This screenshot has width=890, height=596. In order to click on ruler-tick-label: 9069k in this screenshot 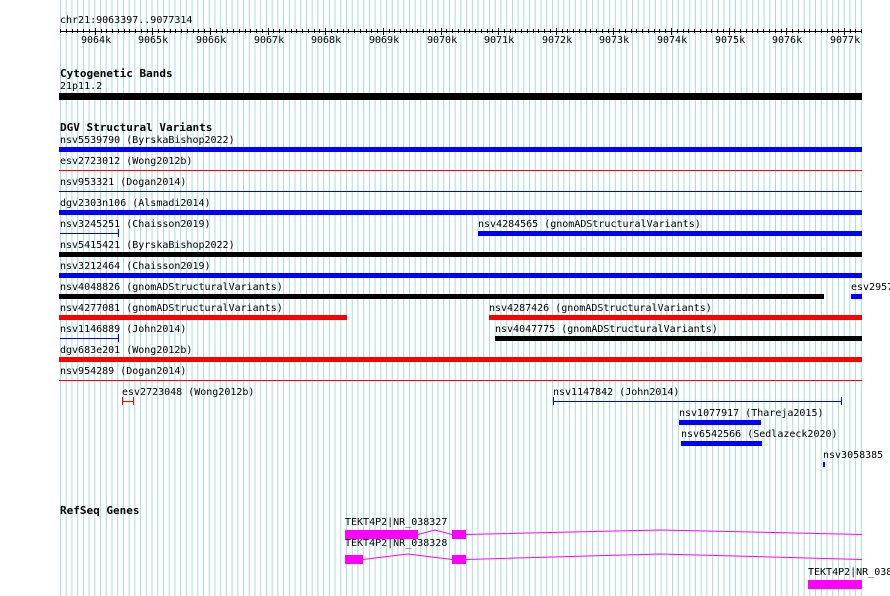, I will do `click(384, 40)`.